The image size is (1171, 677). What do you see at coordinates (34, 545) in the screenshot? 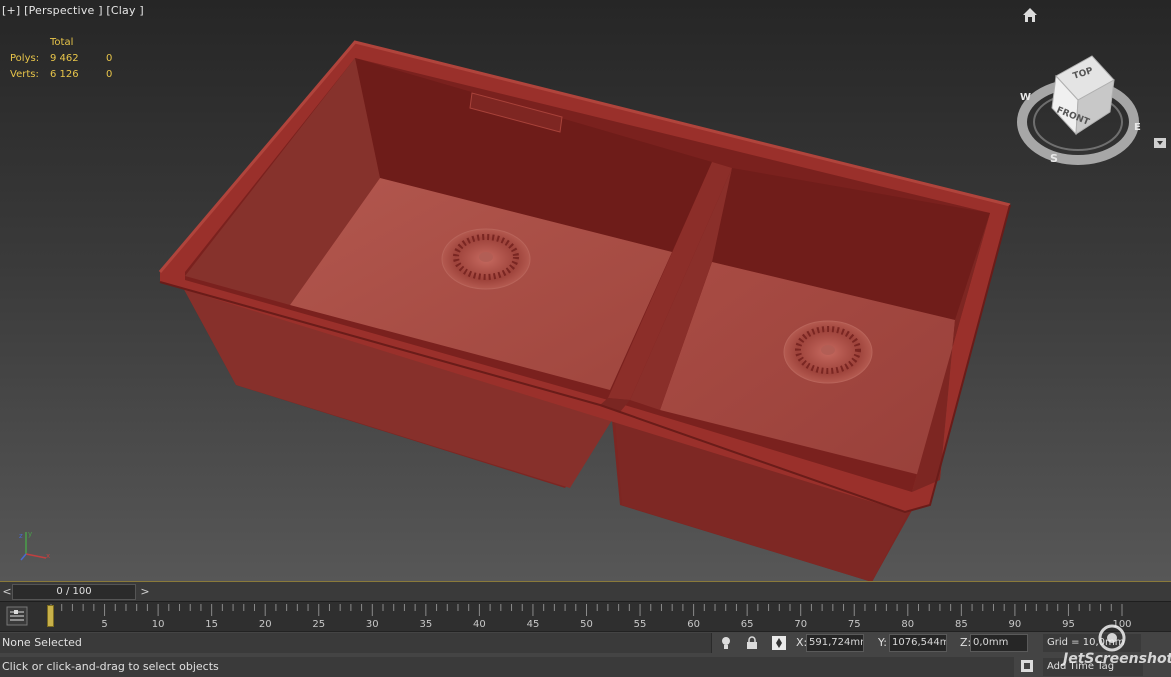
I see `axis-tripod-icon: y x z` at bounding box center [34, 545].